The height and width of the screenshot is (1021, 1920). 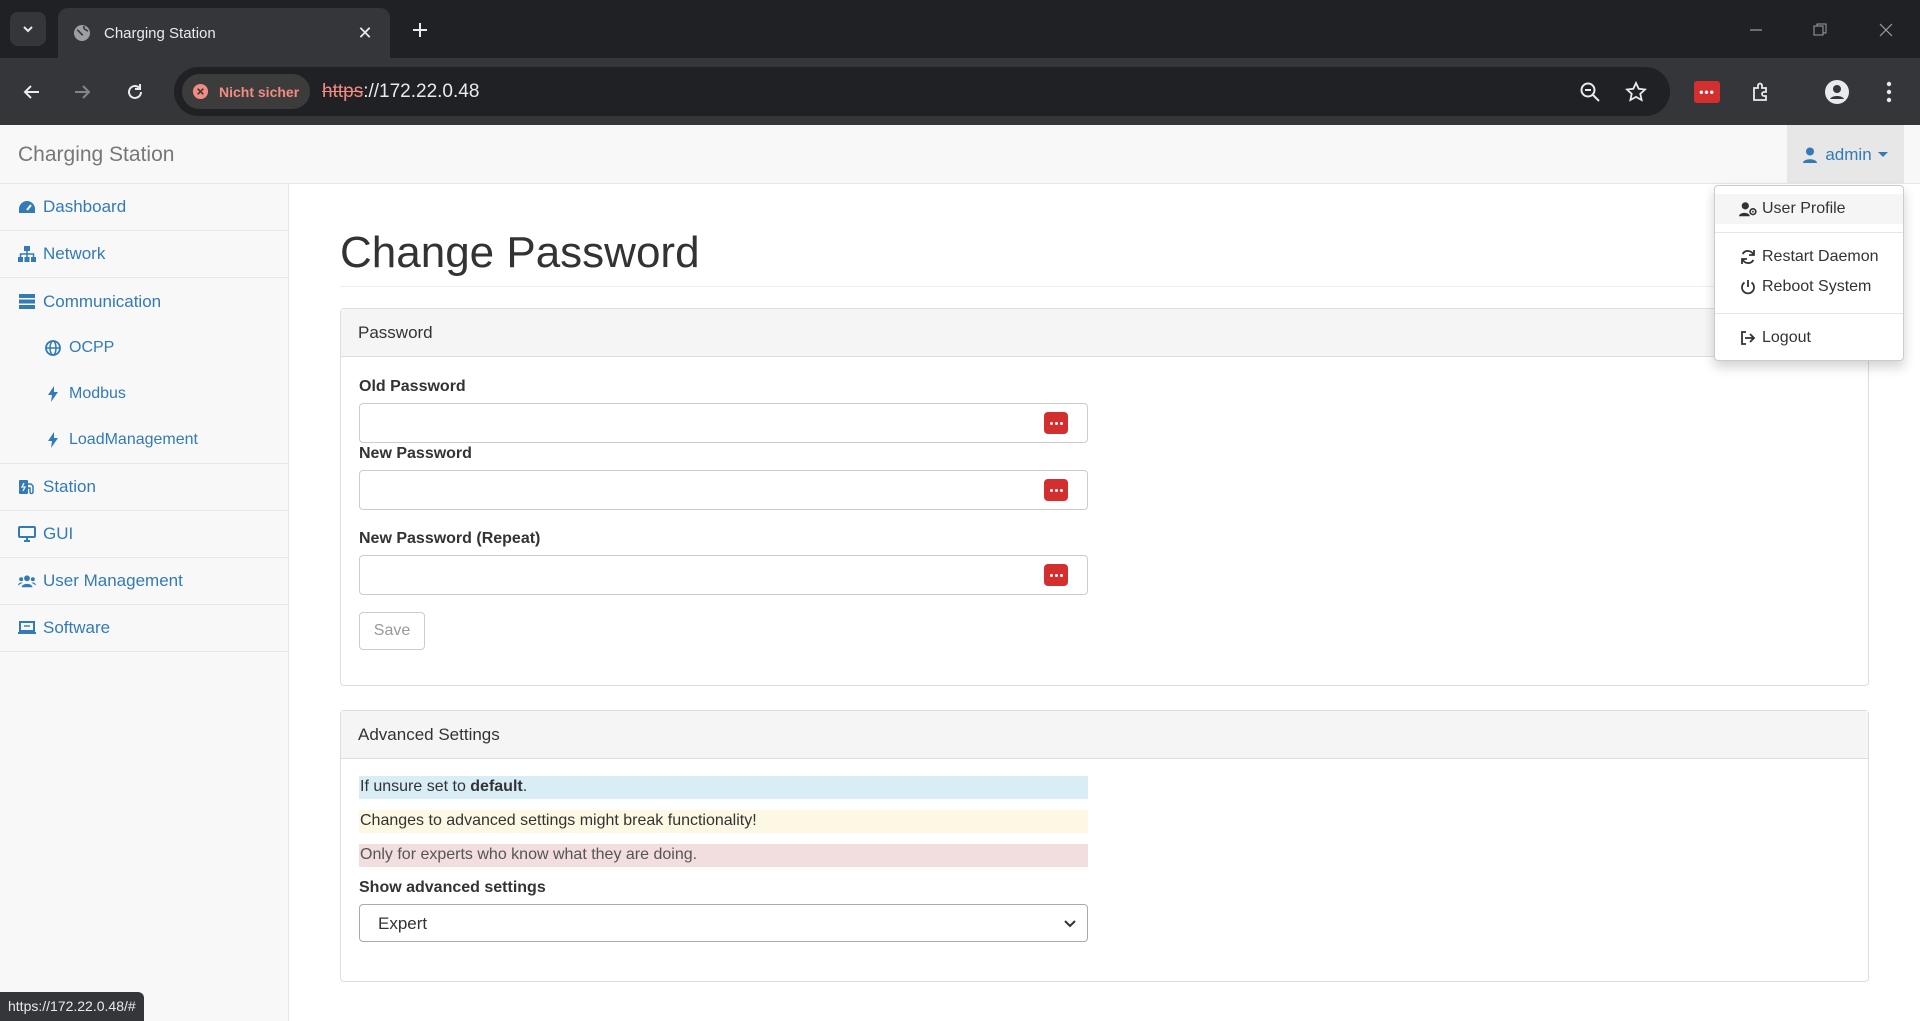 I want to click on caret-down-icon, so click(x=1882, y=154).